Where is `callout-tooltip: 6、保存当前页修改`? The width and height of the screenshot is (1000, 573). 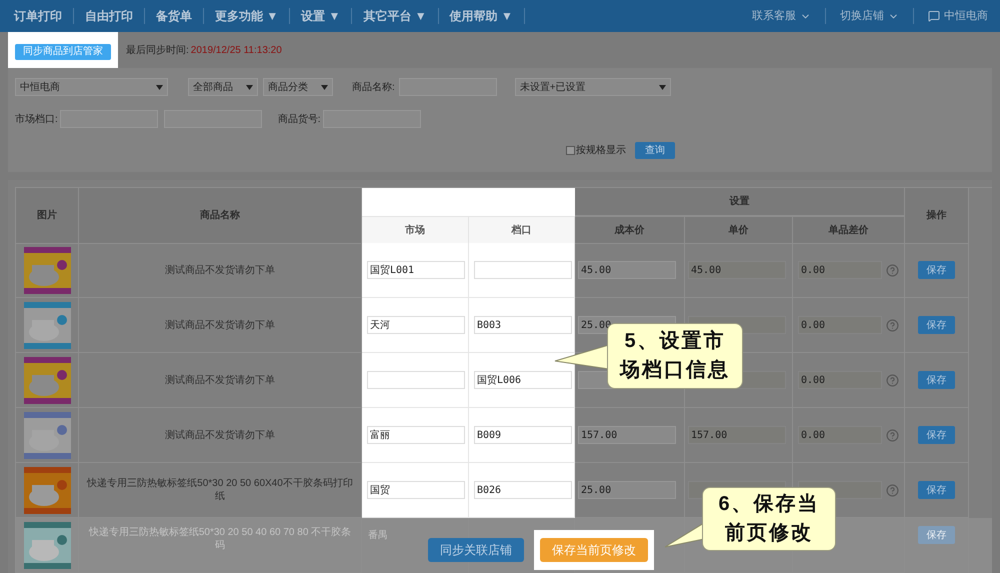
callout-tooltip: 6、保存当前页修改 is located at coordinates (769, 519).